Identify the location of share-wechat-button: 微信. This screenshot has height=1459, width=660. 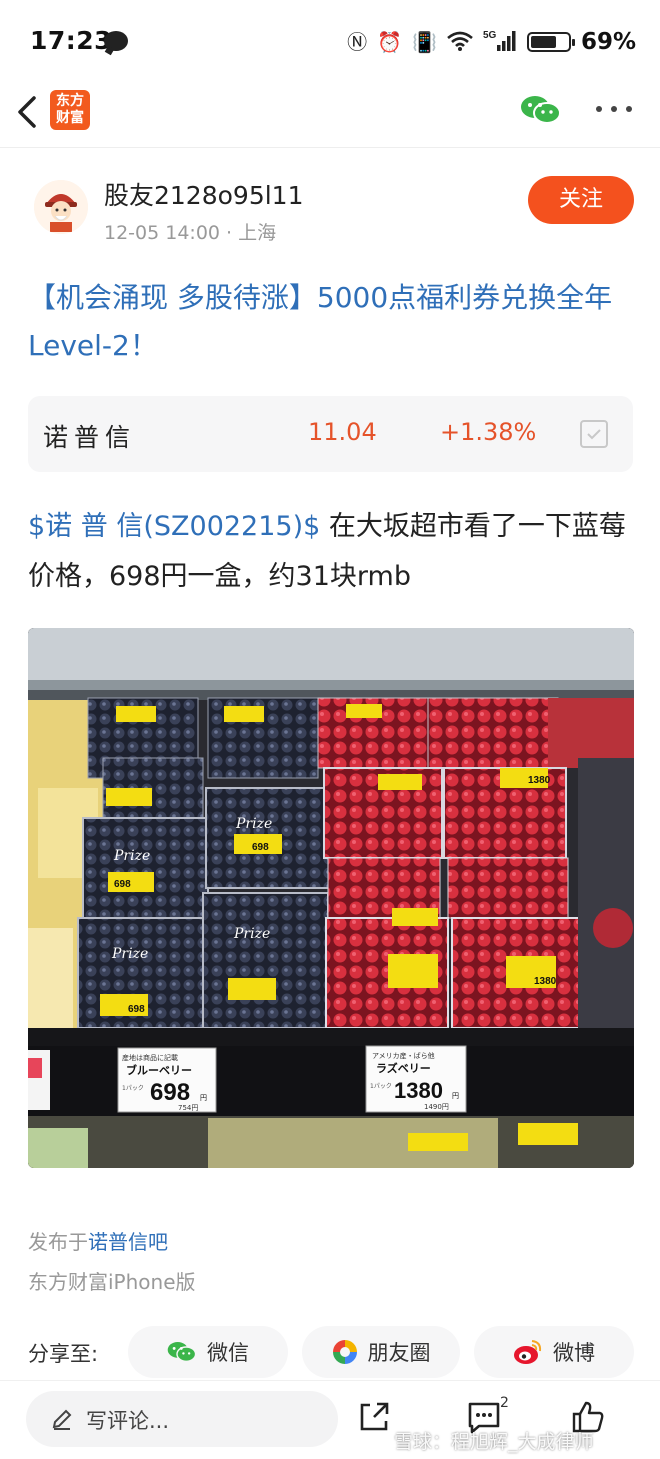
(208, 1352).